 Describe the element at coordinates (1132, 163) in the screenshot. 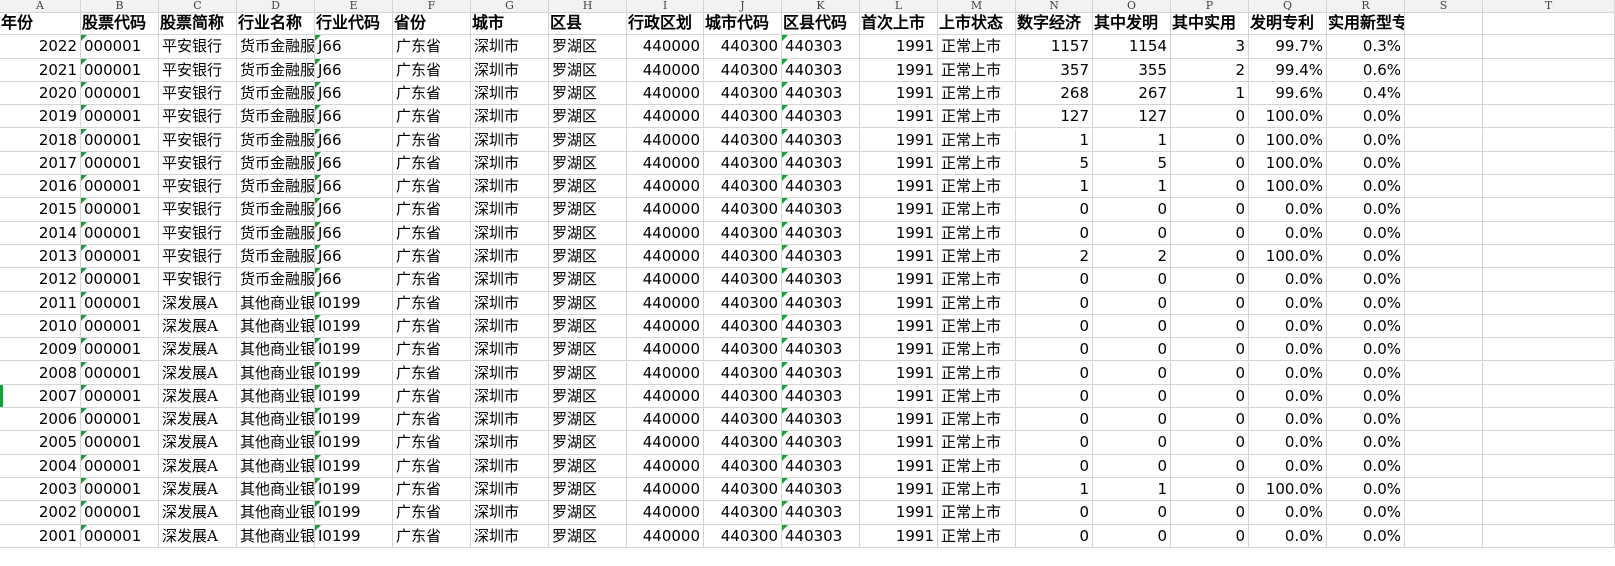

I see `table-cell: 5` at that location.